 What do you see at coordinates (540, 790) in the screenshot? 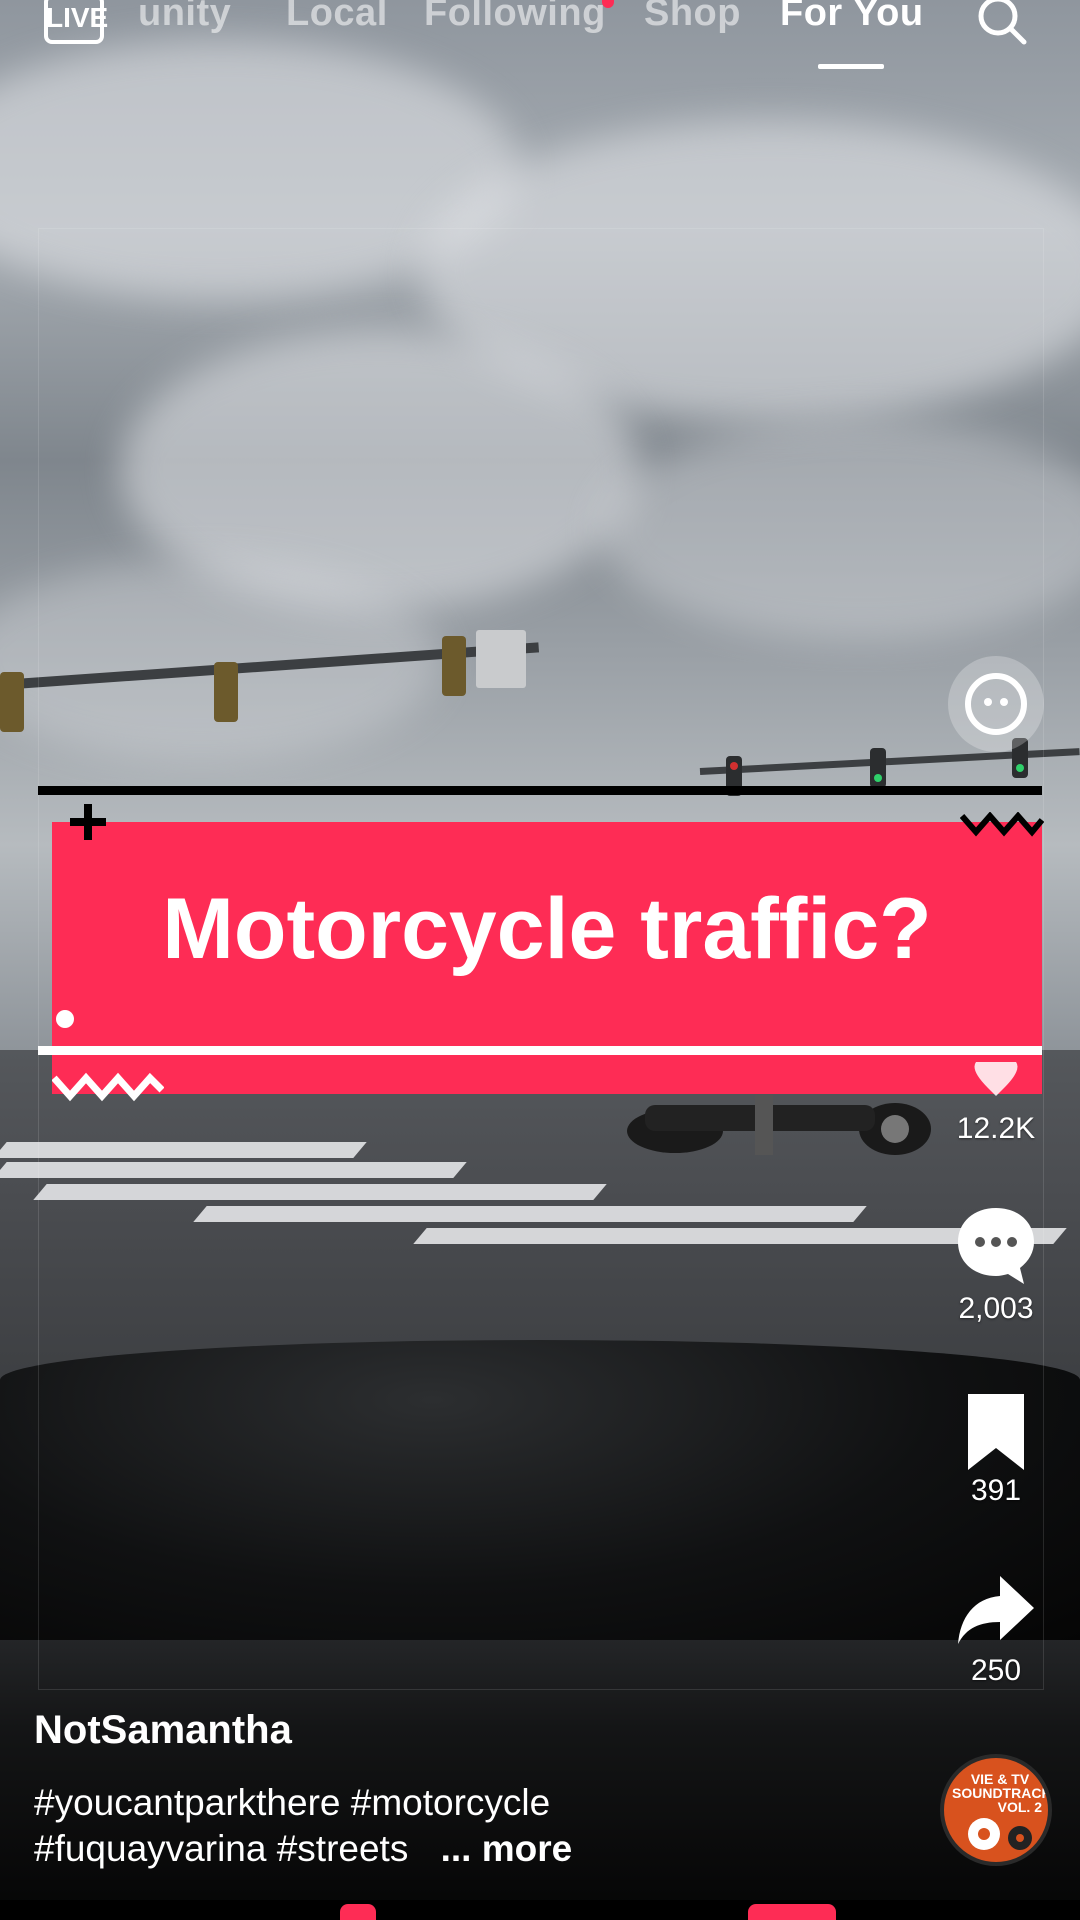
I see `overlay-line-top` at bounding box center [540, 790].